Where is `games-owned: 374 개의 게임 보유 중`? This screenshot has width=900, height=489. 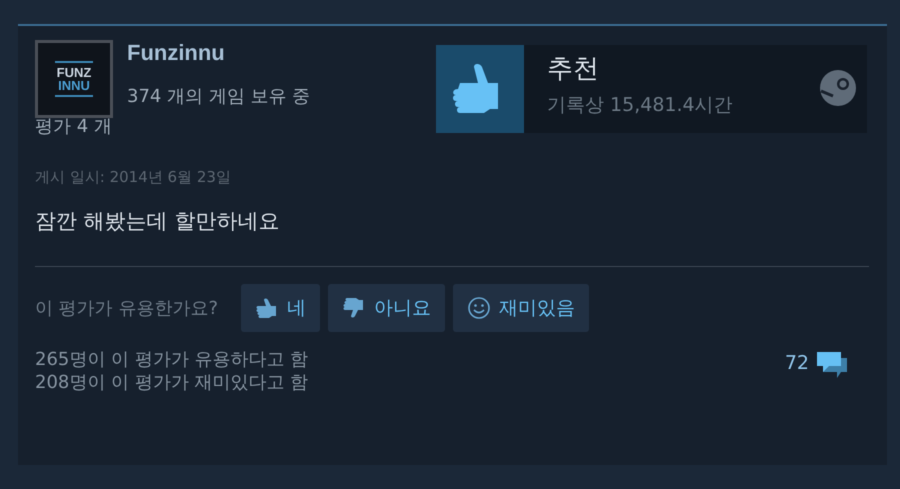 games-owned: 374 개의 게임 보유 중 is located at coordinates (218, 96).